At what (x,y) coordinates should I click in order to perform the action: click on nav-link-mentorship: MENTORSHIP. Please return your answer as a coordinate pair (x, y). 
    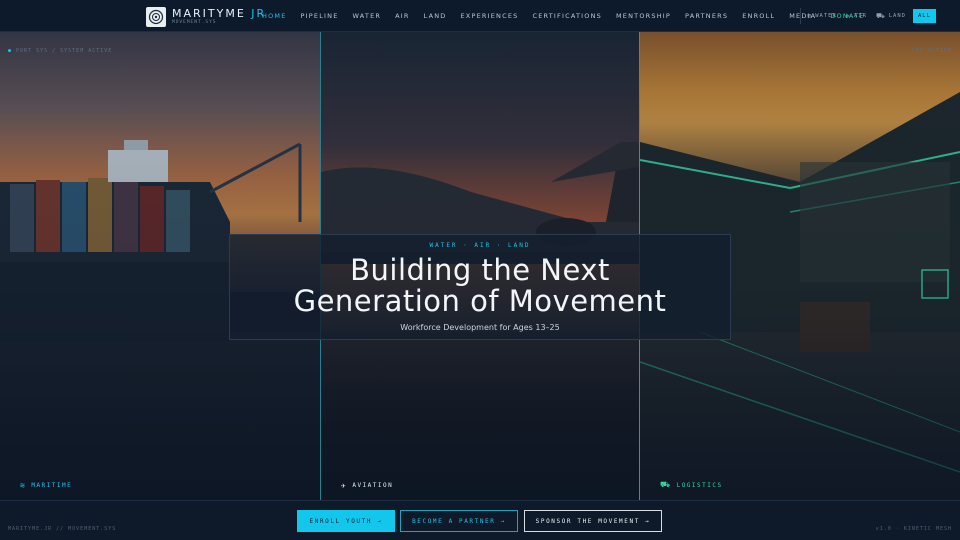
    Looking at the image, I should click on (643, 16).